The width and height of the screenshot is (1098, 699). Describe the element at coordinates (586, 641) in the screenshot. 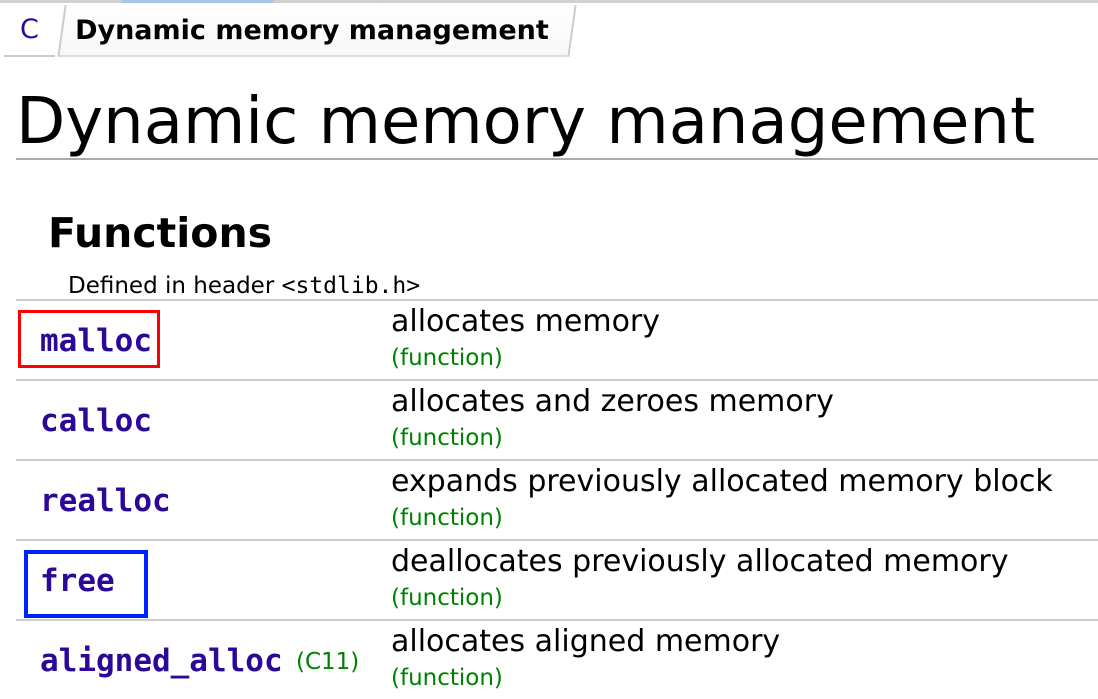

I see `function-description: allocates aligned memory` at that location.